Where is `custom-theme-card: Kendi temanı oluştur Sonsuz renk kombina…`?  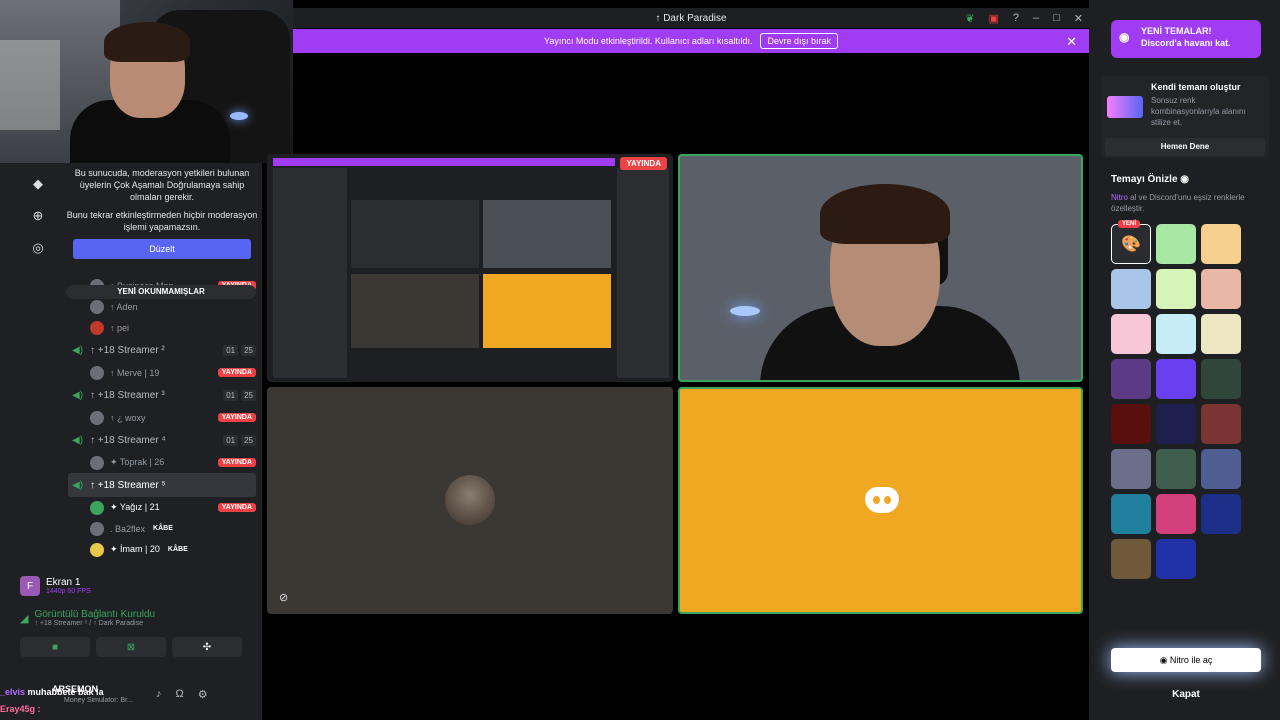 custom-theme-card: Kendi temanı oluştur Sonsuz renk kombina… is located at coordinates (1185, 117).